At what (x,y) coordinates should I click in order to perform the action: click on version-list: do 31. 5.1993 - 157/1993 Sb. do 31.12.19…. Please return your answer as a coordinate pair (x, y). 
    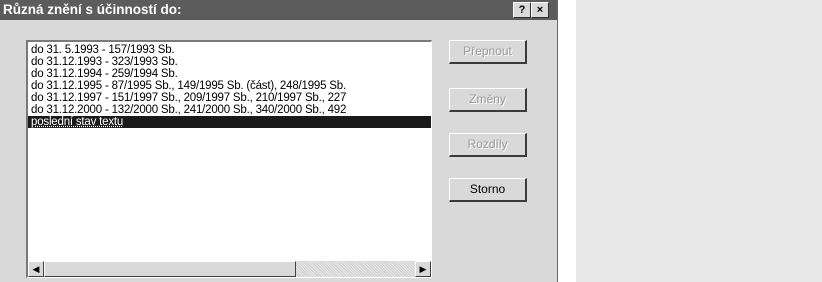
    Looking at the image, I should click on (229, 86).